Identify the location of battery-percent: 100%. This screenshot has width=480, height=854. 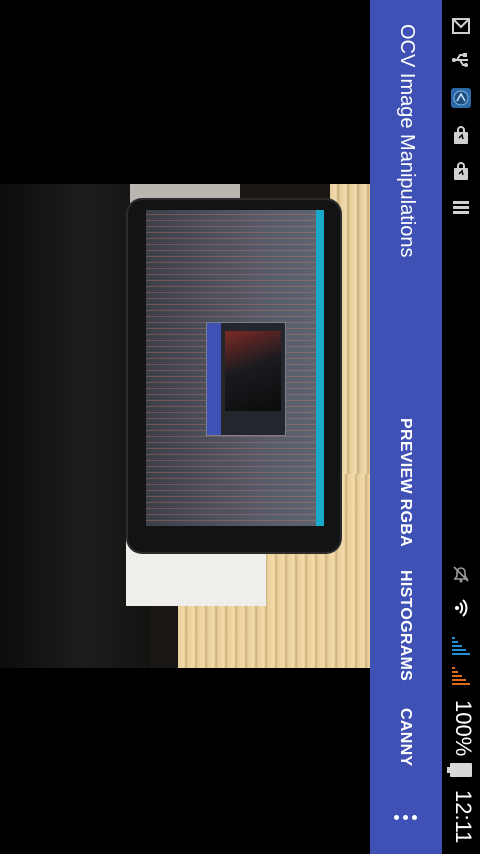
(463, 728).